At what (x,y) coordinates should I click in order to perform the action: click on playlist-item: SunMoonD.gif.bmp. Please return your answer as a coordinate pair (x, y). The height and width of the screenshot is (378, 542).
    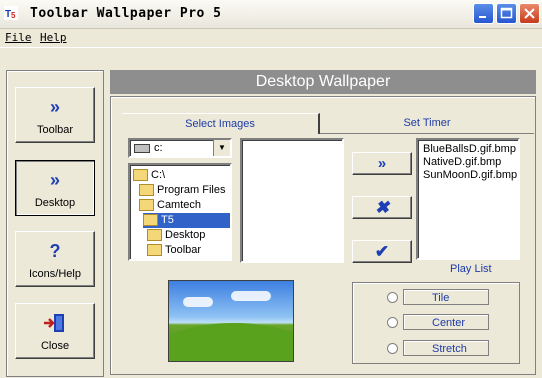
    Looking at the image, I should click on (470, 175).